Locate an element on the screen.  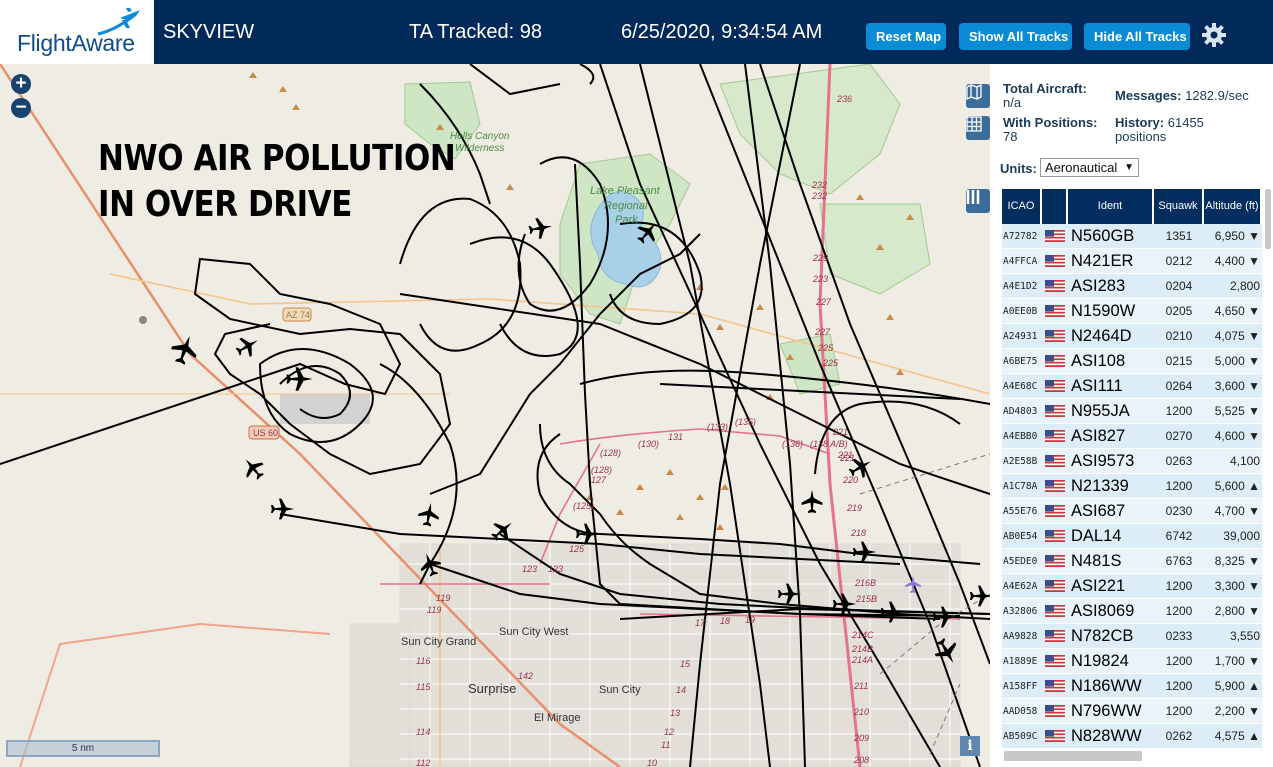
table-row: A5EDE0 N481S 6763 8,325 ▼ is located at coordinates (1132, 561).